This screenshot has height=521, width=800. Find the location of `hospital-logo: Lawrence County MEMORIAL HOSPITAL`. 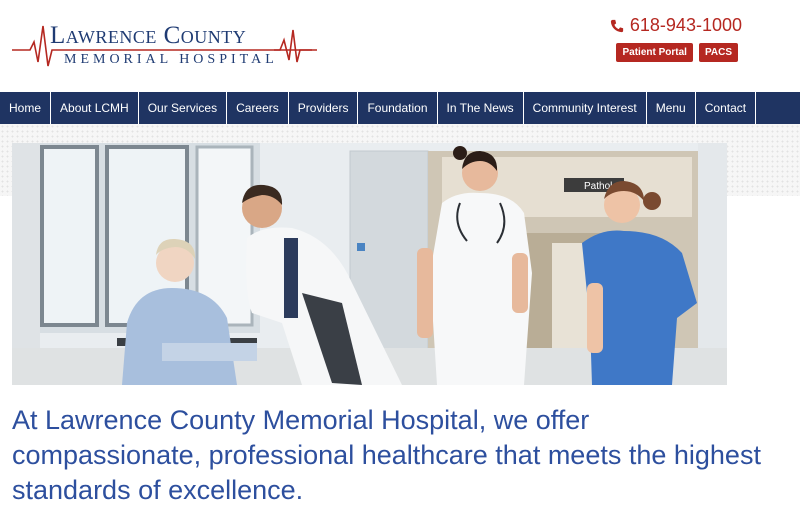

hospital-logo: Lawrence County MEMORIAL HOSPITAL is located at coordinates (164, 48).